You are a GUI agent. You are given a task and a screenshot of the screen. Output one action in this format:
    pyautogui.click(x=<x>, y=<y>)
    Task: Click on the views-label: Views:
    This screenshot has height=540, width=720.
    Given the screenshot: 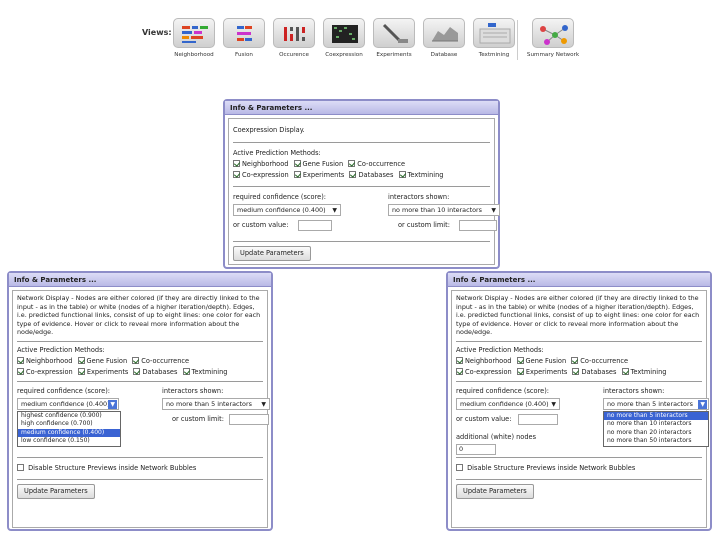 What is the action you would take?
    pyautogui.click(x=157, y=32)
    